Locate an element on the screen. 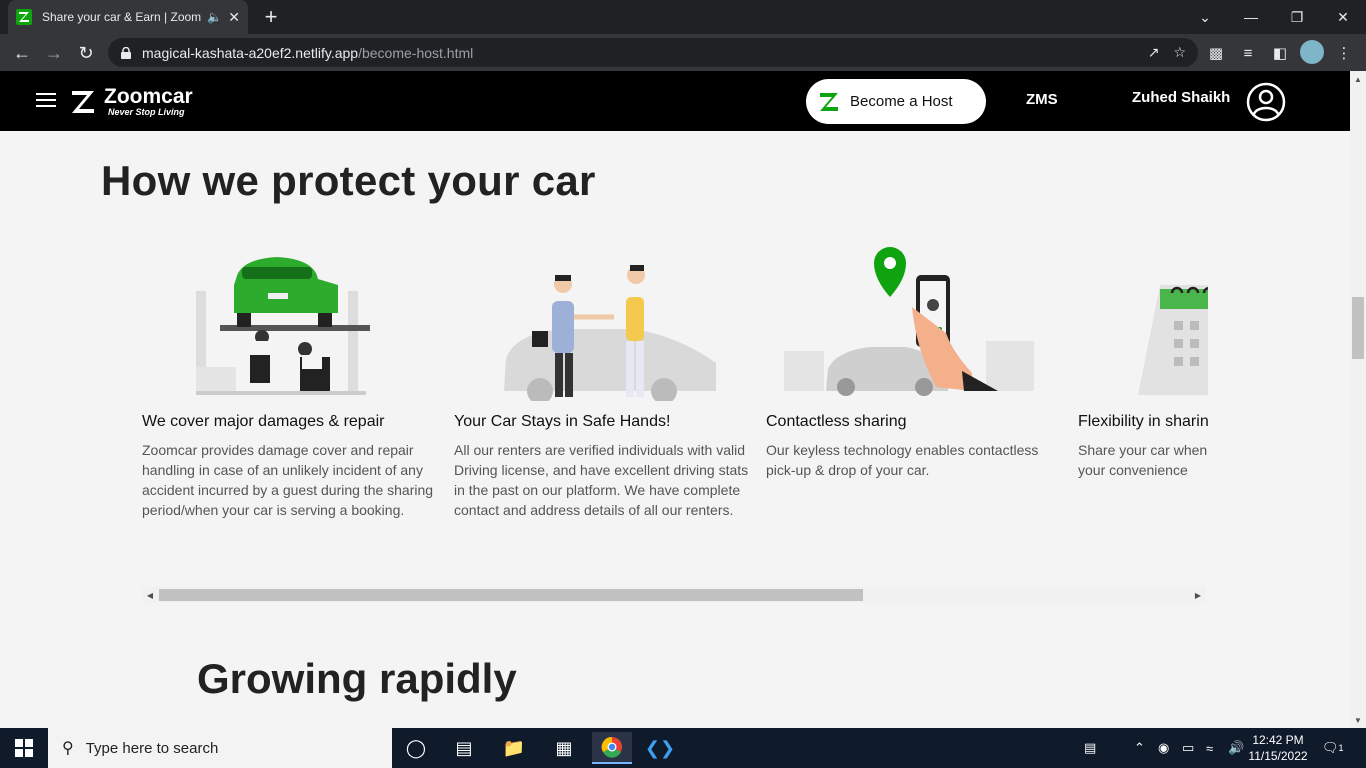 Image resolution: width=1366 pixels, height=768 pixels. search-icon: ⚲ is located at coordinates (68, 748).